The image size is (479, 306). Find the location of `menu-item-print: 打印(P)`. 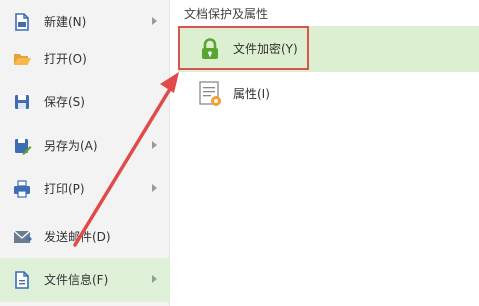

menu-item-print: 打印(P) is located at coordinates (85, 189).